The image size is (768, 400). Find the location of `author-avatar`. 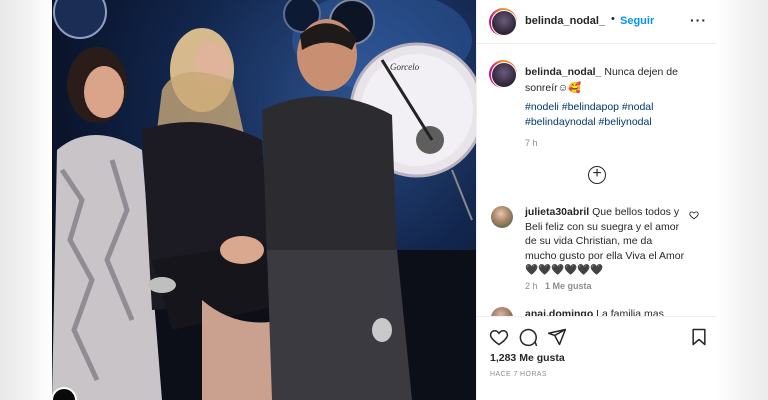

author-avatar is located at coordinates (503, 22).